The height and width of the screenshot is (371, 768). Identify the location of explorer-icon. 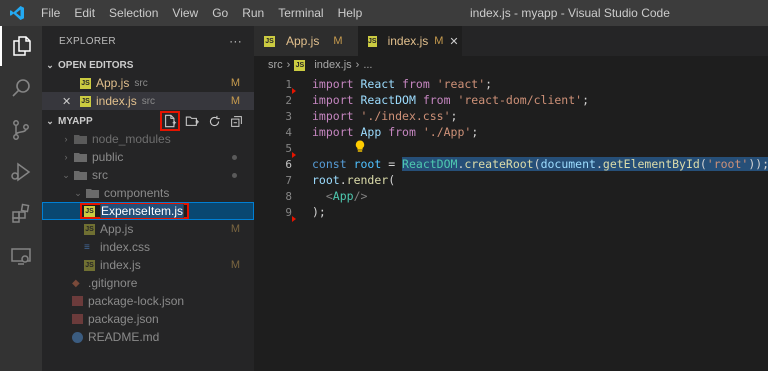
(21, 46).